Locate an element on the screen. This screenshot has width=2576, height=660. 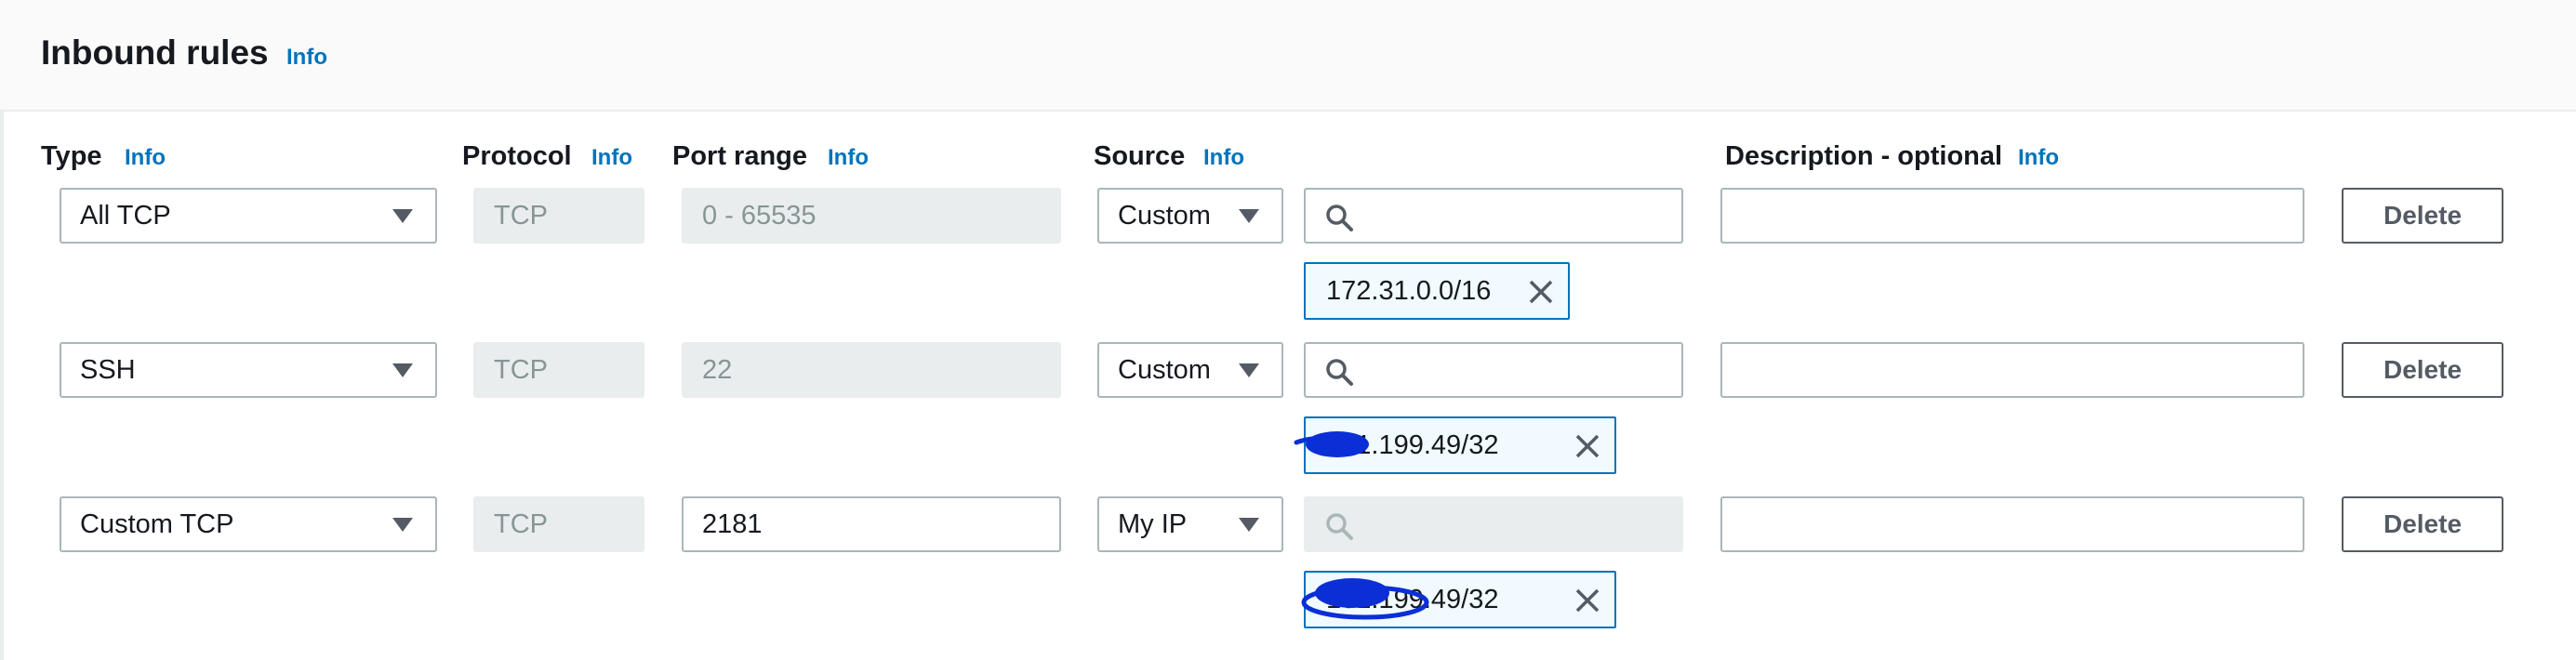
type-select: Custom TCP is located at coordinates (248, 524).